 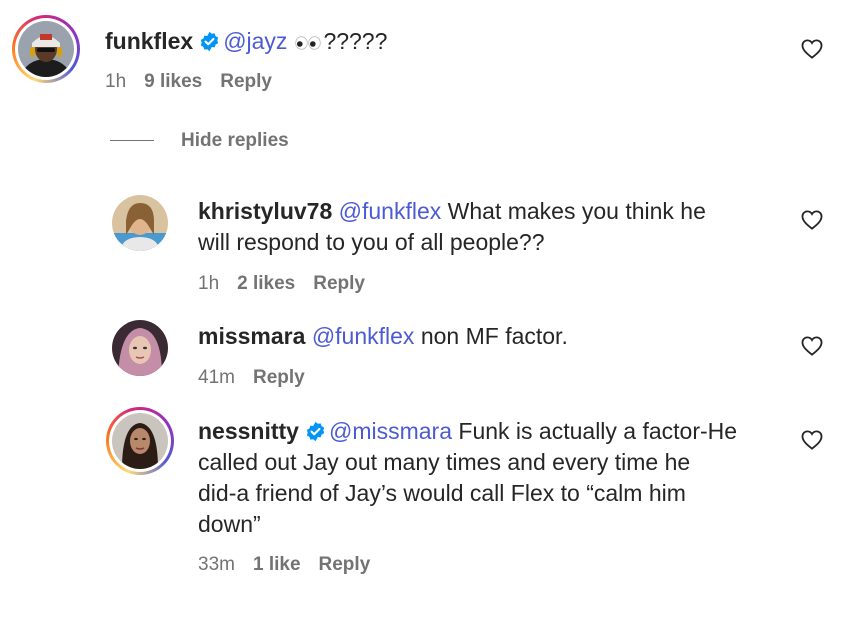 What do you see at coordinates (371, 242) in the screenshot?
I see `comment-text-line2: will respond to you of all people??` at bounding box center [371, 242].